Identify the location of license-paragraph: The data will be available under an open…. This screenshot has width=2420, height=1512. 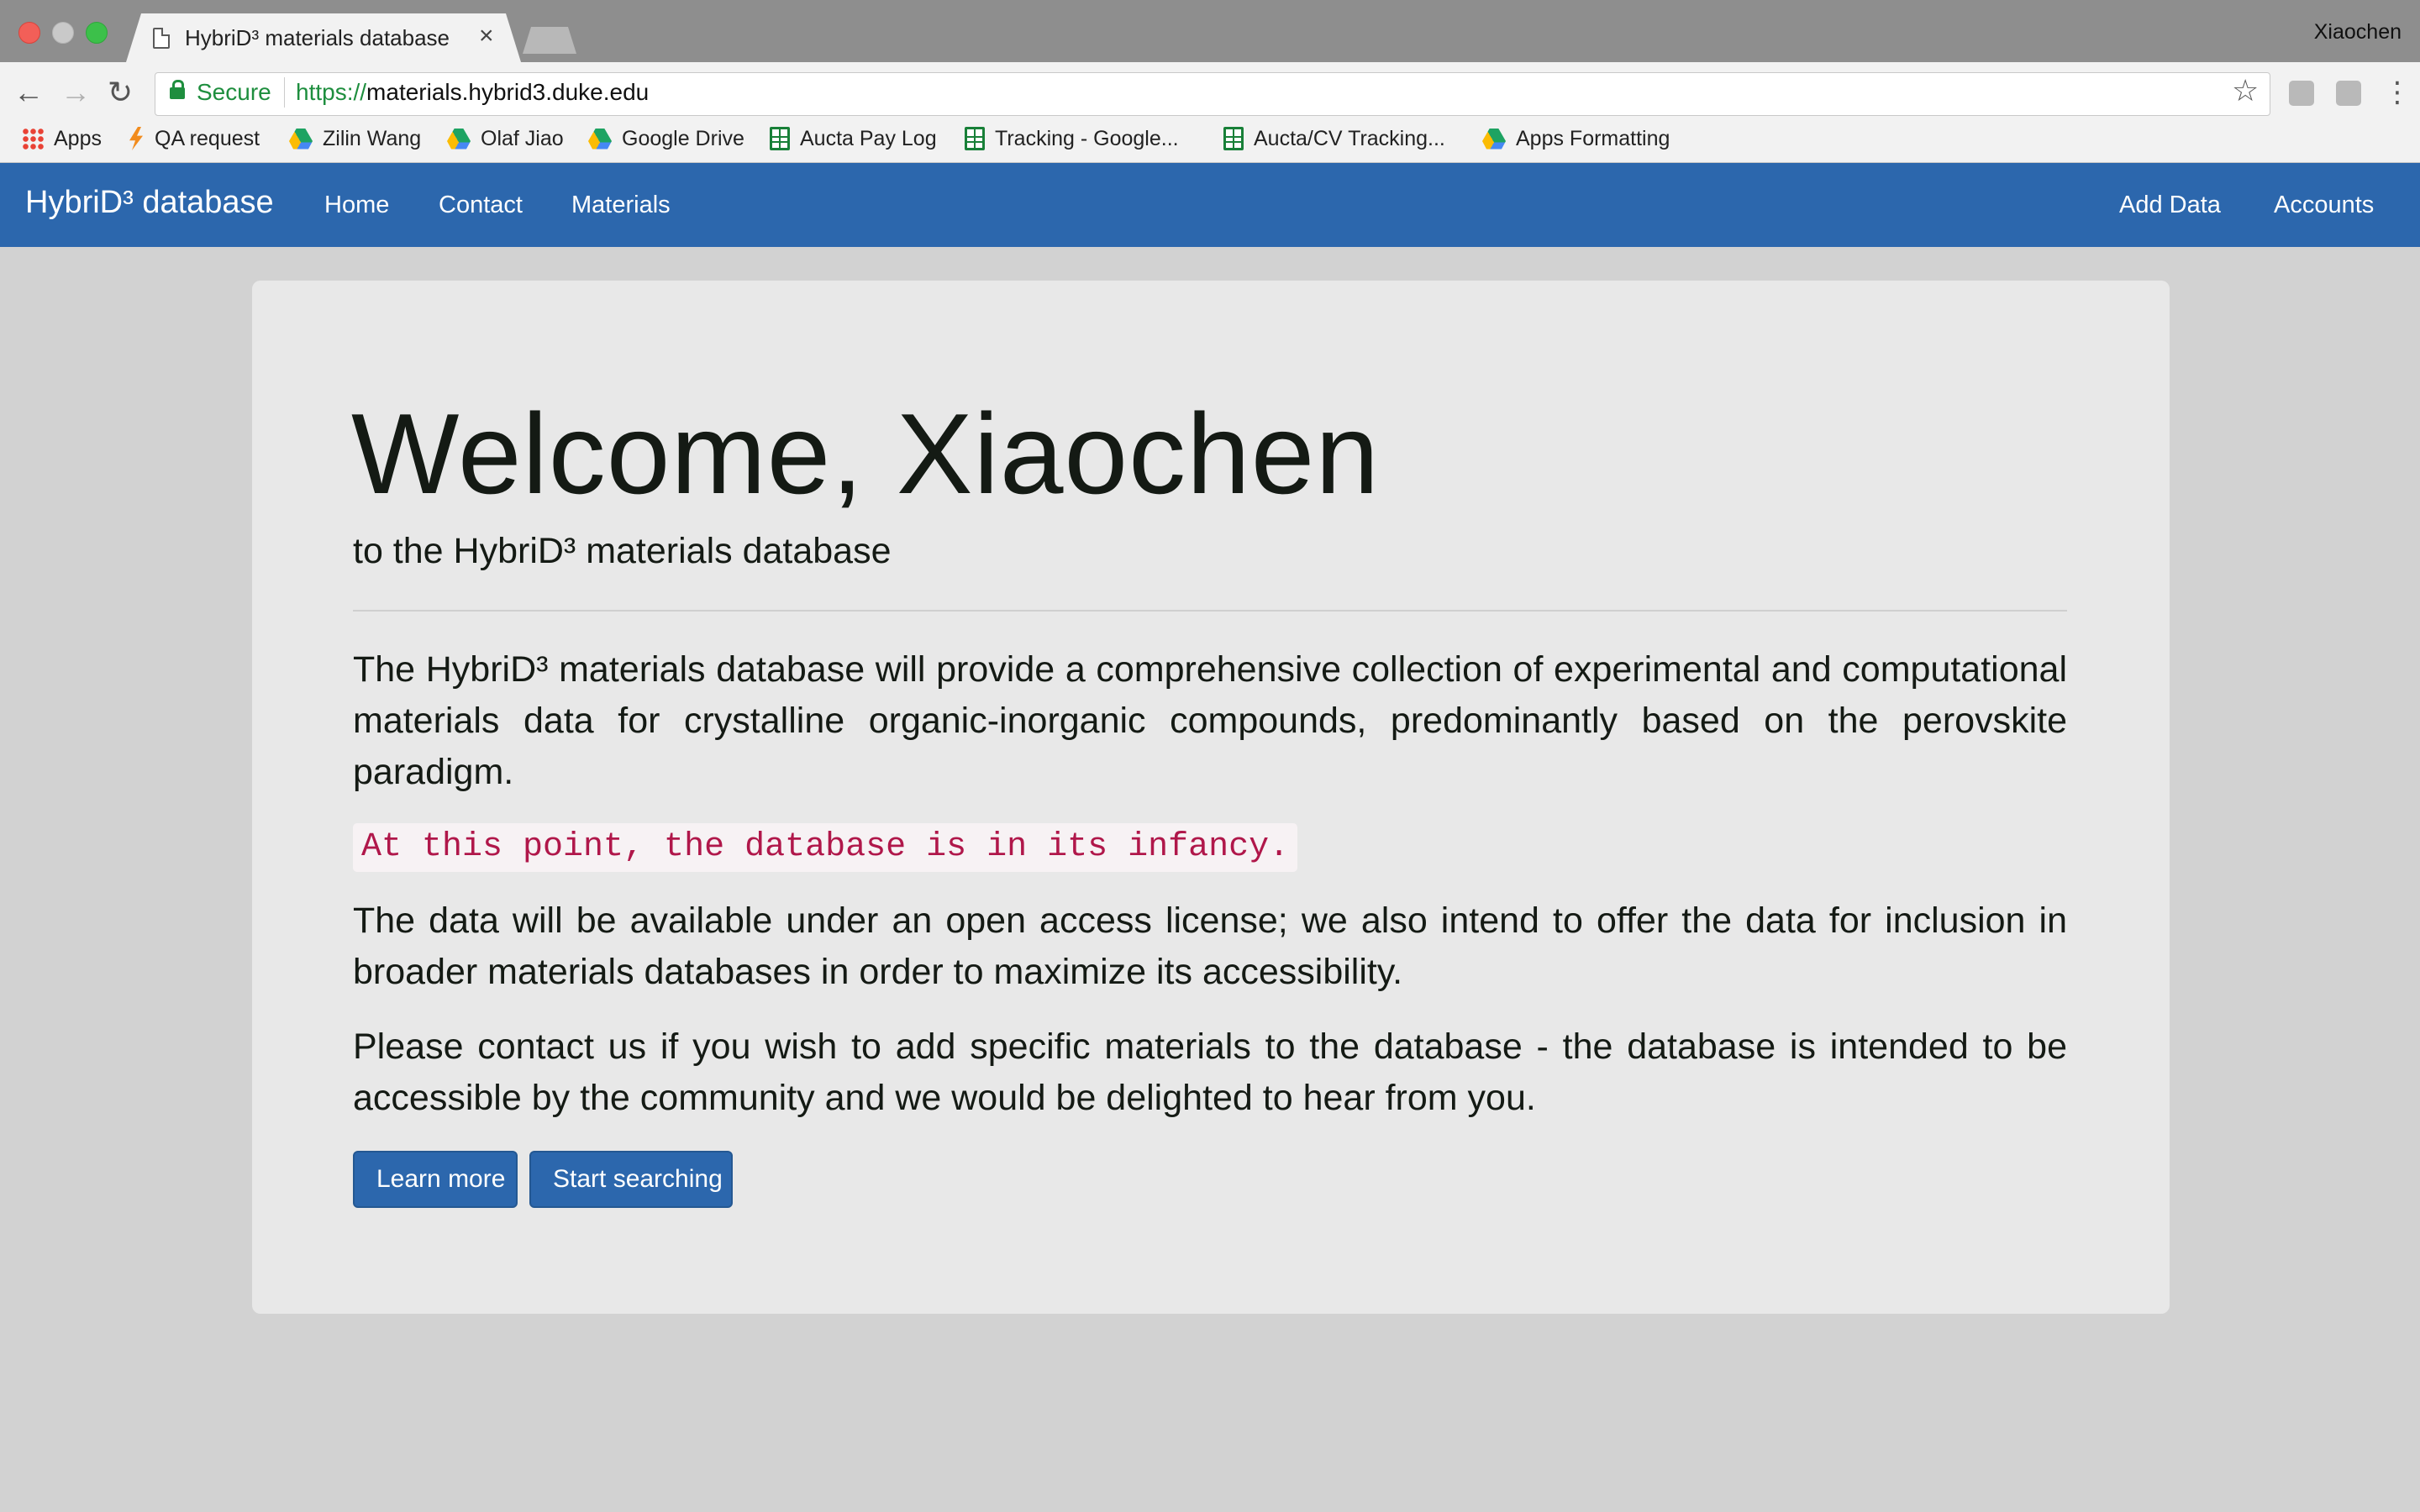
(1210, 946).